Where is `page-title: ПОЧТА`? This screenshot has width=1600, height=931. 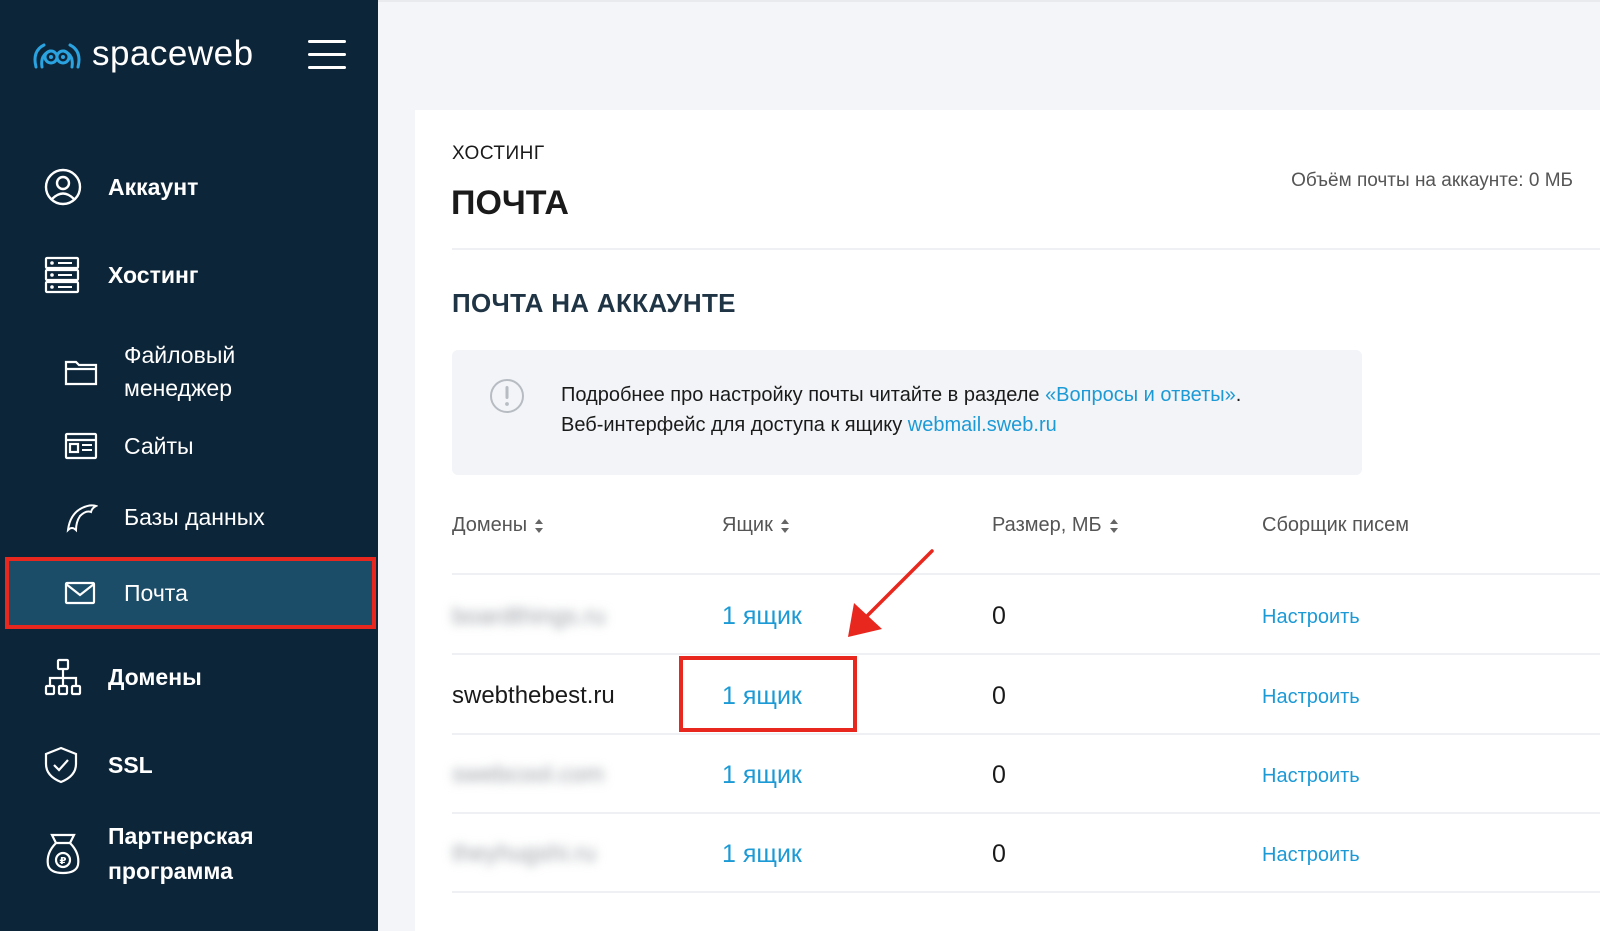 page-title: ПОЧТА is located at coordinates (510, 203).